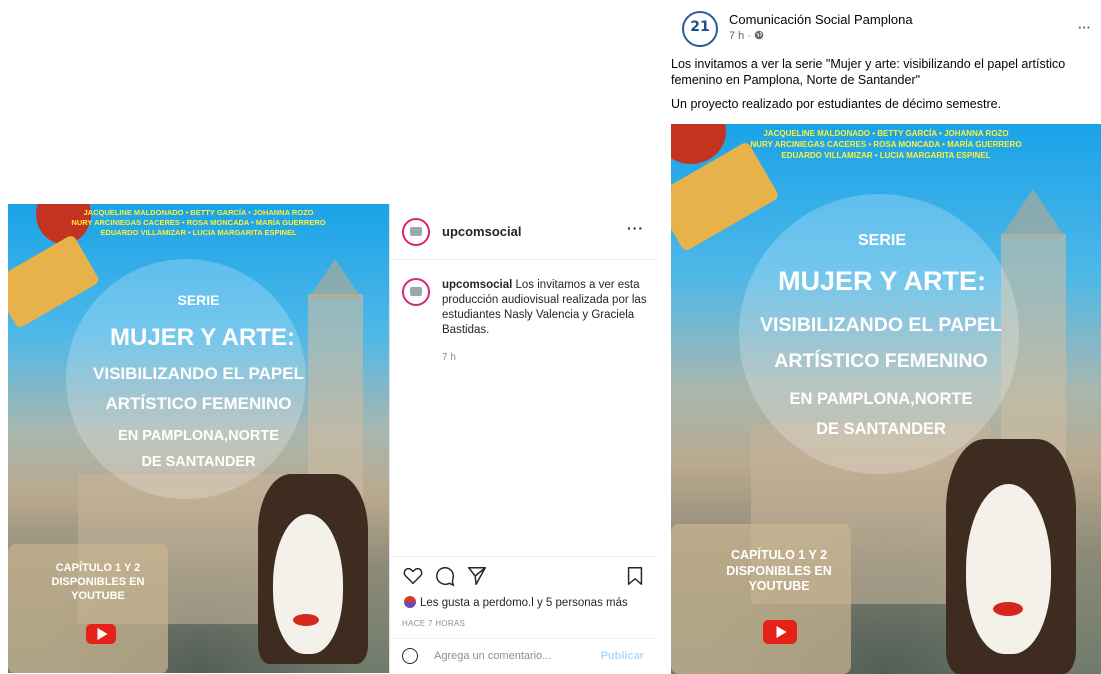  Describe the element at coordinates (477, 576) in the screenshot. I see `share-icon` at that location.